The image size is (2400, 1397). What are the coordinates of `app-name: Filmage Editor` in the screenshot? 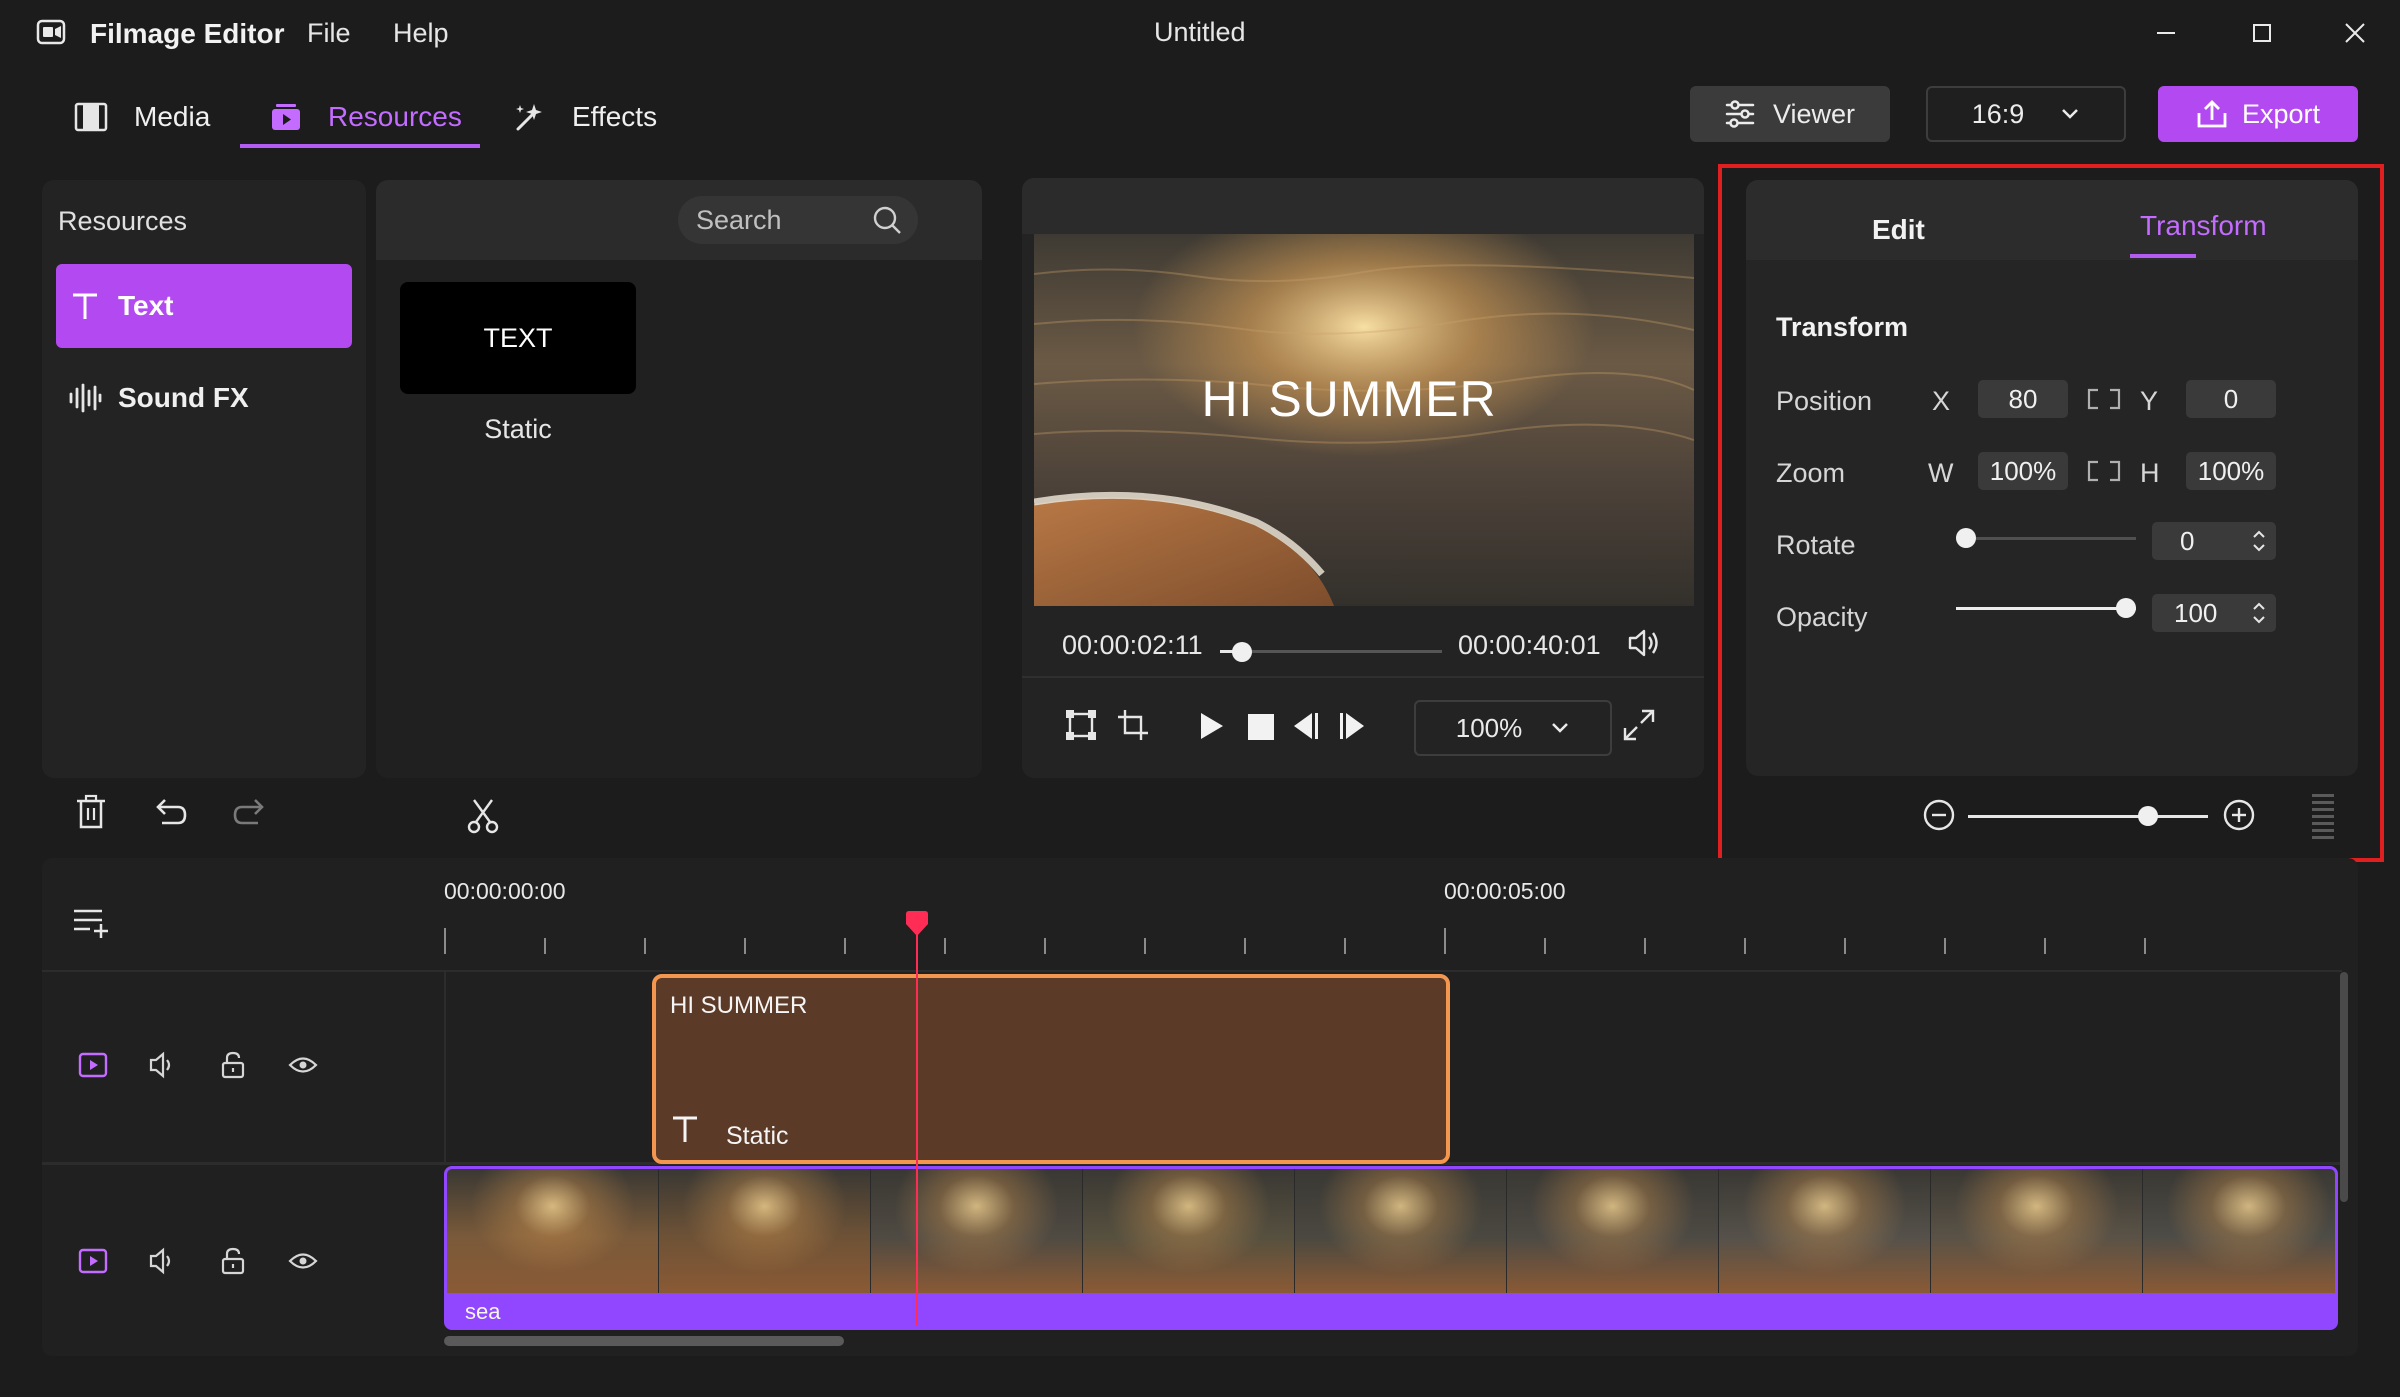 It's located at (187, 33).